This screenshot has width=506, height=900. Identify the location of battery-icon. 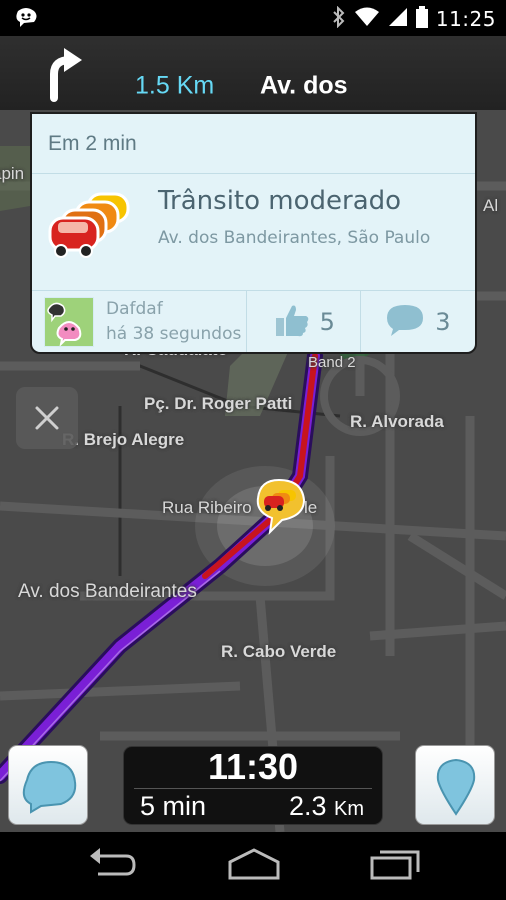
(421, 19).